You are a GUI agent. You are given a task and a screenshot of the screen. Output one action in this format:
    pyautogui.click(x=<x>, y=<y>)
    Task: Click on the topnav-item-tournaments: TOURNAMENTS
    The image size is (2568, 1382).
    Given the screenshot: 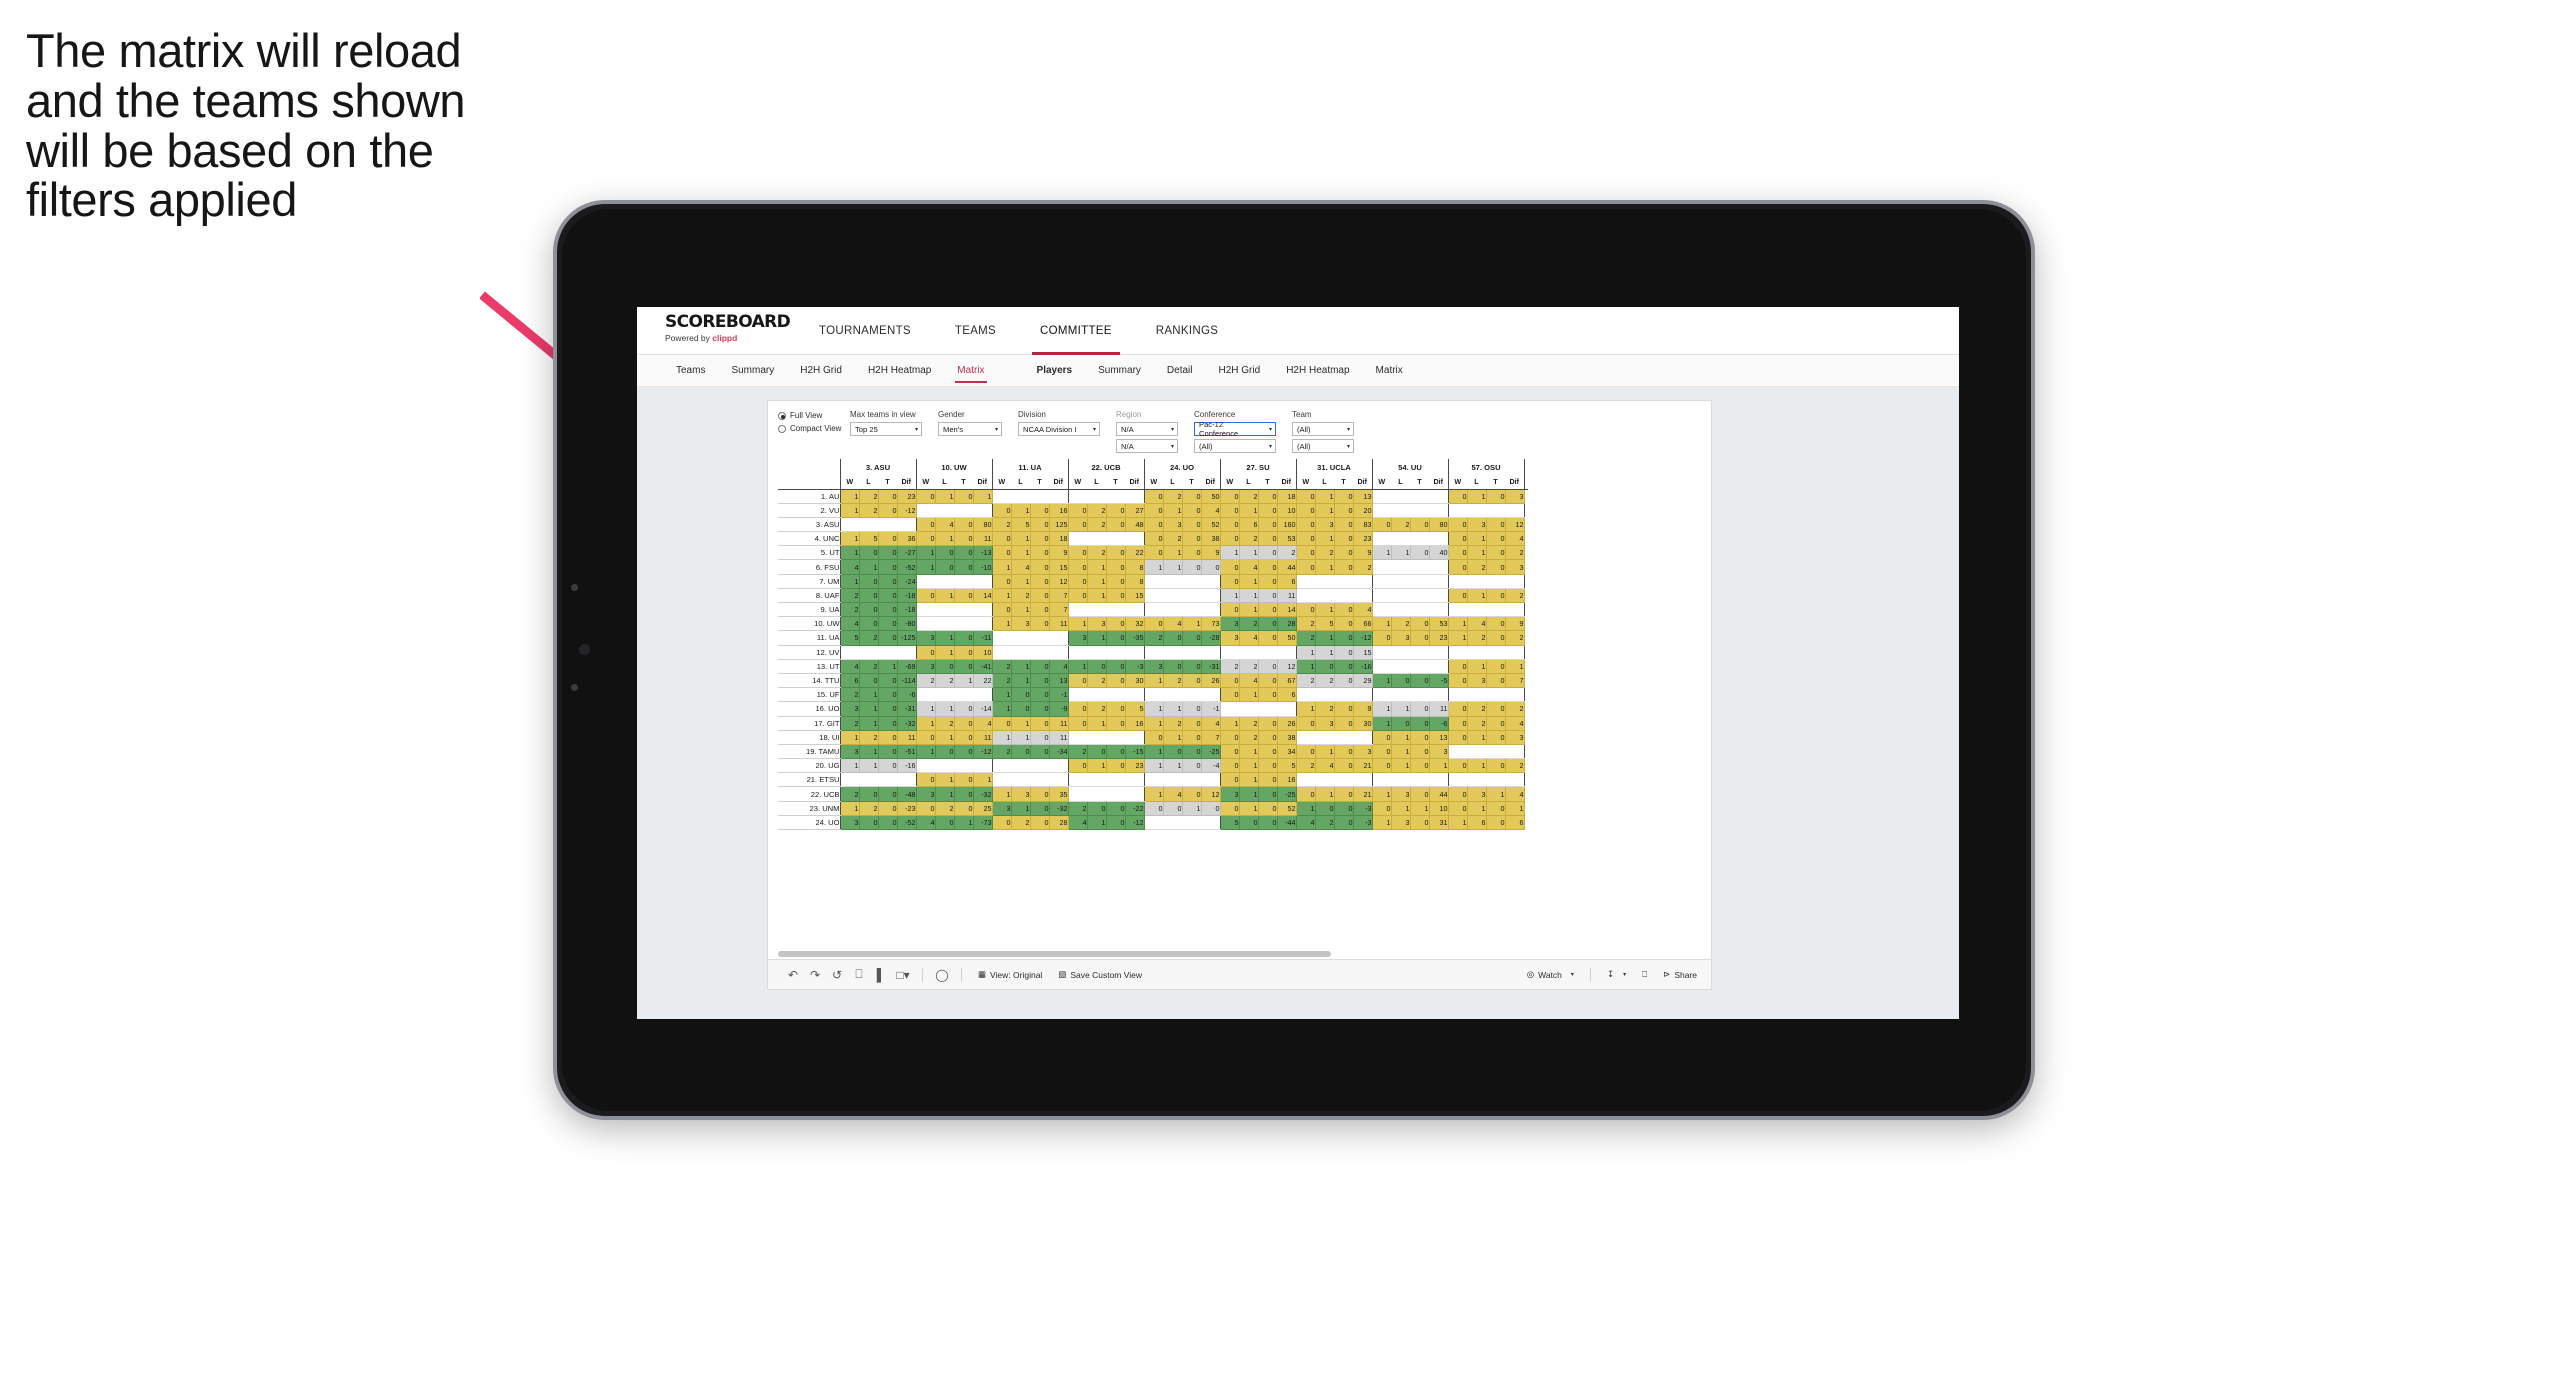 What is the action you would take?
    pyautogui.click(x=865, y=331)
    